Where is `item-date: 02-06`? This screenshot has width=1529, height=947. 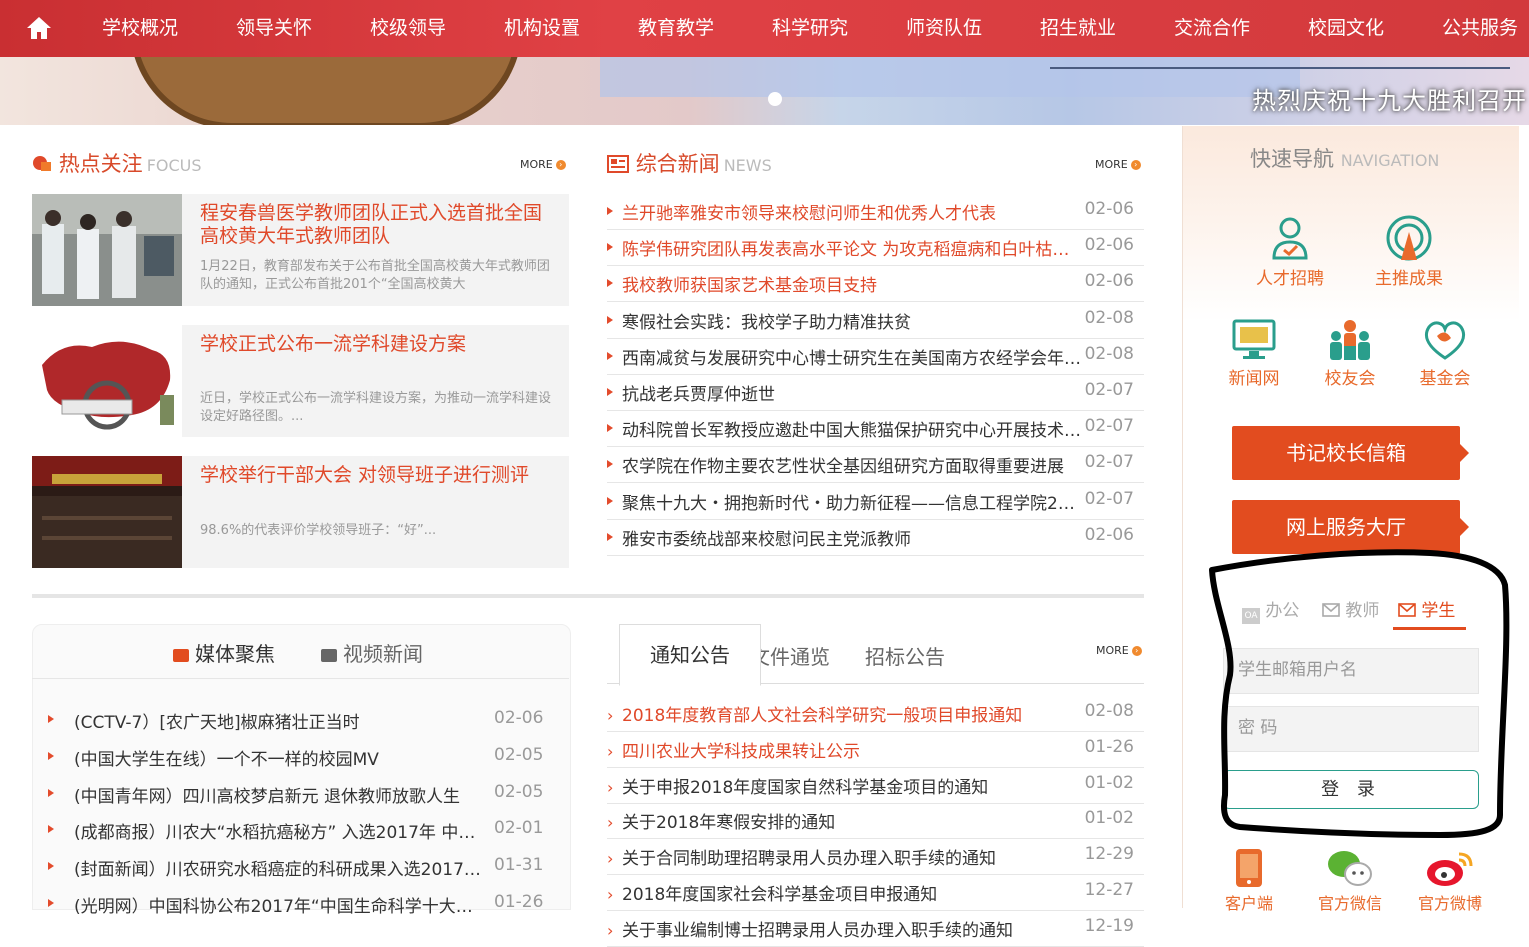
item-date: 02-06 is located at coordinates (1109, 209).